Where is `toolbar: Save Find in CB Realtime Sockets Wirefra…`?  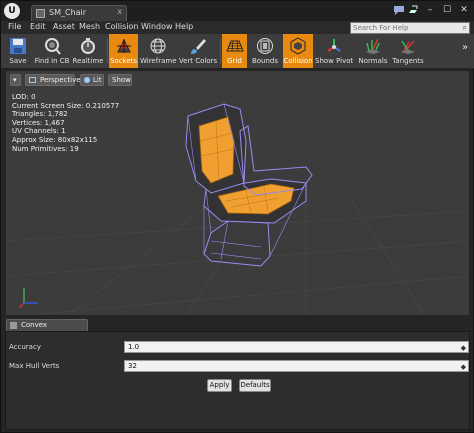 toolbar: Save Find in CB Realtime Sockets Wirefra… is located at coordinates (237, 51).